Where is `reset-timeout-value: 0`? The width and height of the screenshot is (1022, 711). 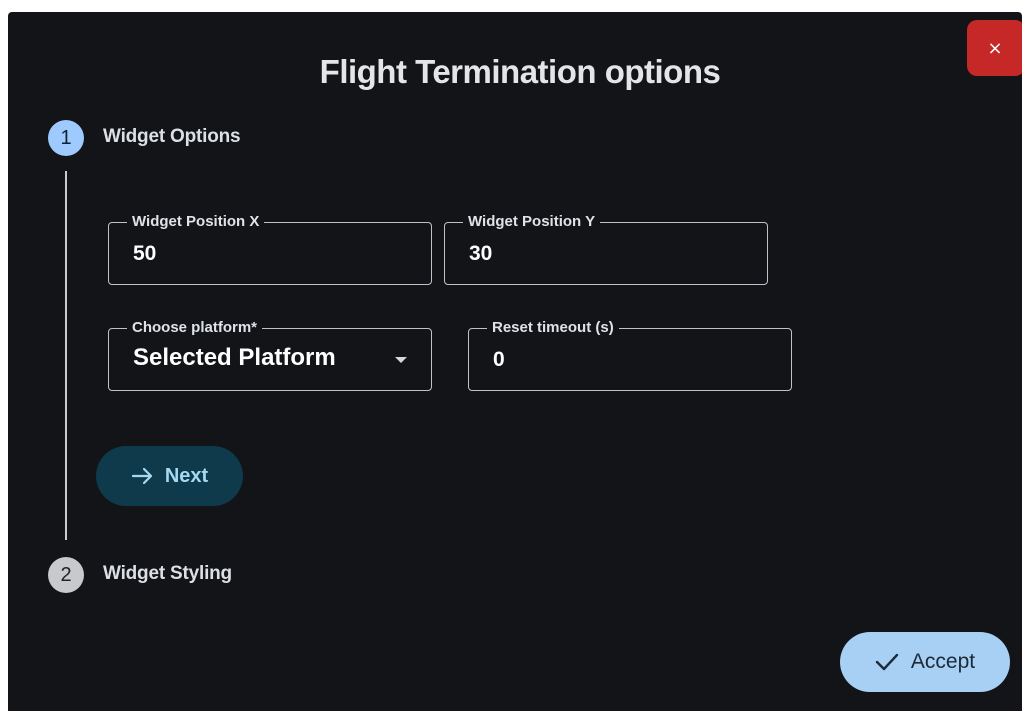 reset-timeout-value: 0 is located at coordinates (499, 360).